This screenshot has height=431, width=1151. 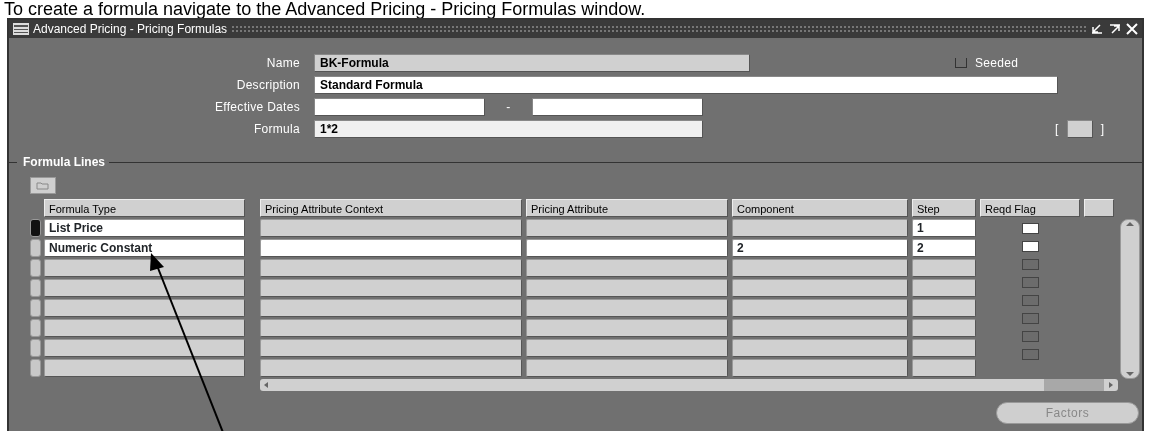 I want to click on field-label: Effective Dates, so click(x=257, y=107).